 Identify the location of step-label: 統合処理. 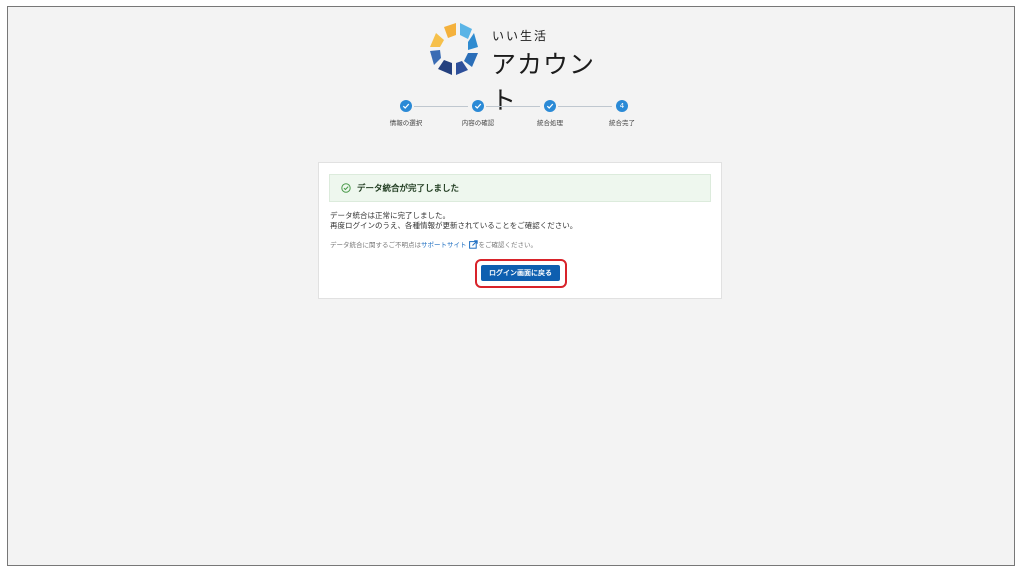
(550, 123).